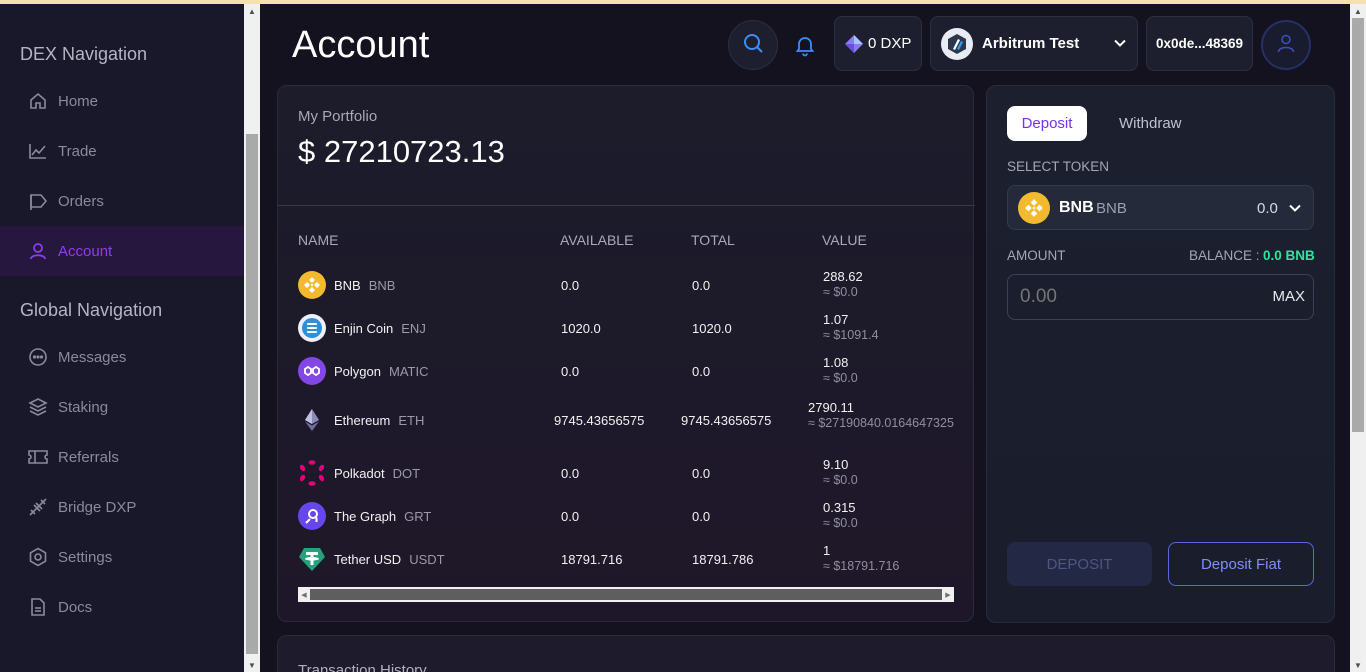 This screenshot has height=672, width=1366. What do you see at coordinates (408, 371) in the screenshot?
I see `token-symbol: MATIC` at bounding box center [408, 371].